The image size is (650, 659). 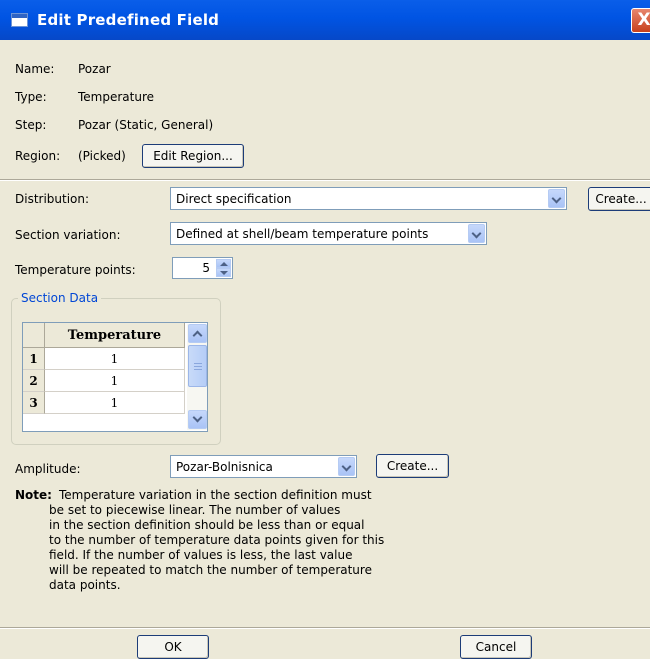 What do you see at coordinates (128, 20) in the screenshot?
I see `window-title: Edit Predefined Field` at bounding box center [128, 20].